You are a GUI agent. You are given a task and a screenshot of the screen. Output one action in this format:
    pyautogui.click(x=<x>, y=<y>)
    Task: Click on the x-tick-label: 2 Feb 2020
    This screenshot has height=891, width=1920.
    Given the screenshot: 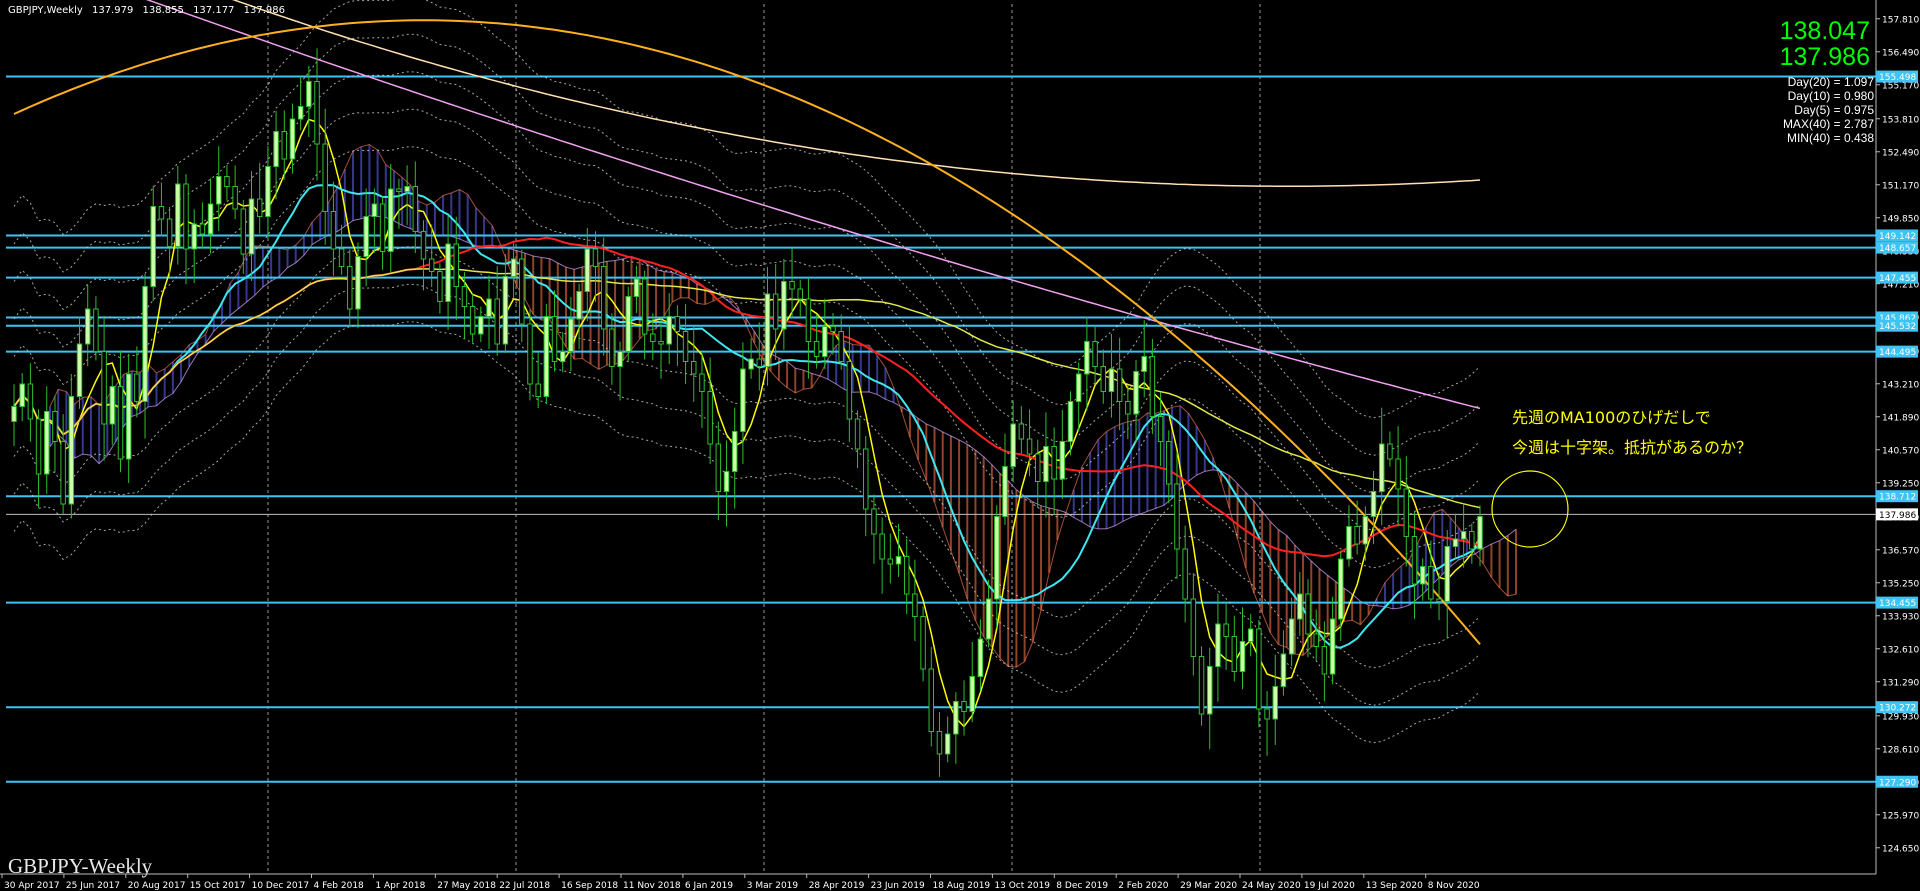 What is the action you would take?
    pyautogui.click(x=1143, y=886)
    